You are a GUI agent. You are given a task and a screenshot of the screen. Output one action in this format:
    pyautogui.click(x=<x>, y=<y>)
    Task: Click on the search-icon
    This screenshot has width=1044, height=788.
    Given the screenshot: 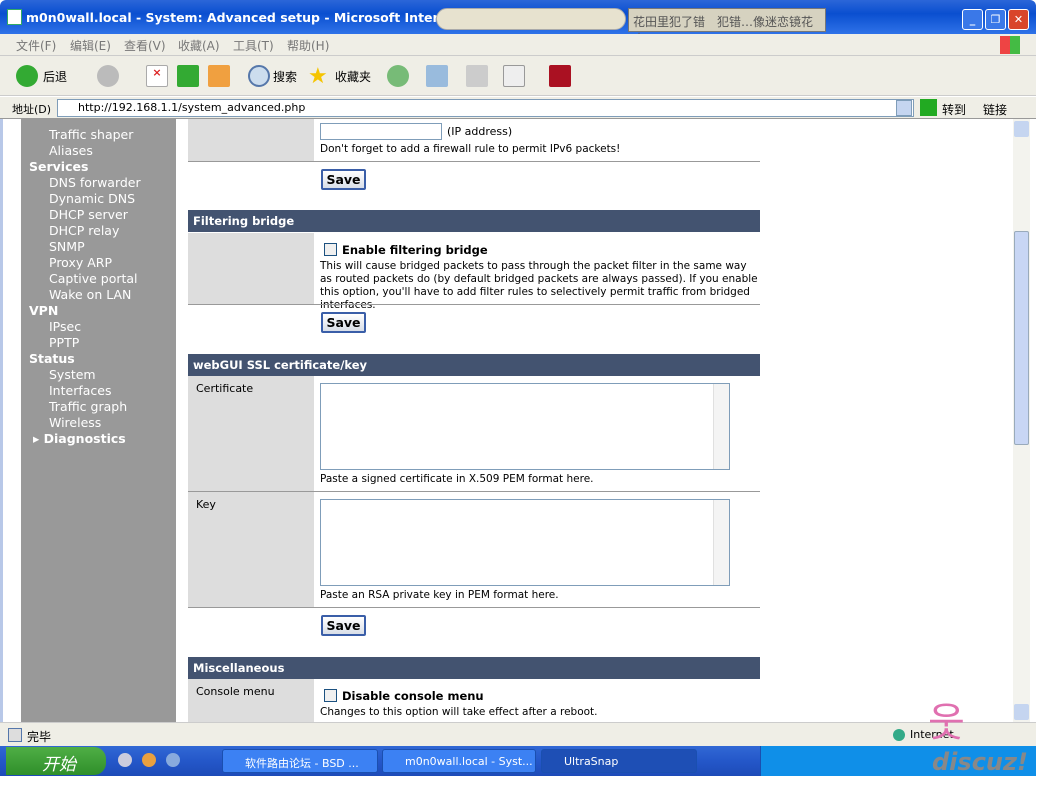 What is the action you would take?
    pyautogui.click(x=259, y=76)
    